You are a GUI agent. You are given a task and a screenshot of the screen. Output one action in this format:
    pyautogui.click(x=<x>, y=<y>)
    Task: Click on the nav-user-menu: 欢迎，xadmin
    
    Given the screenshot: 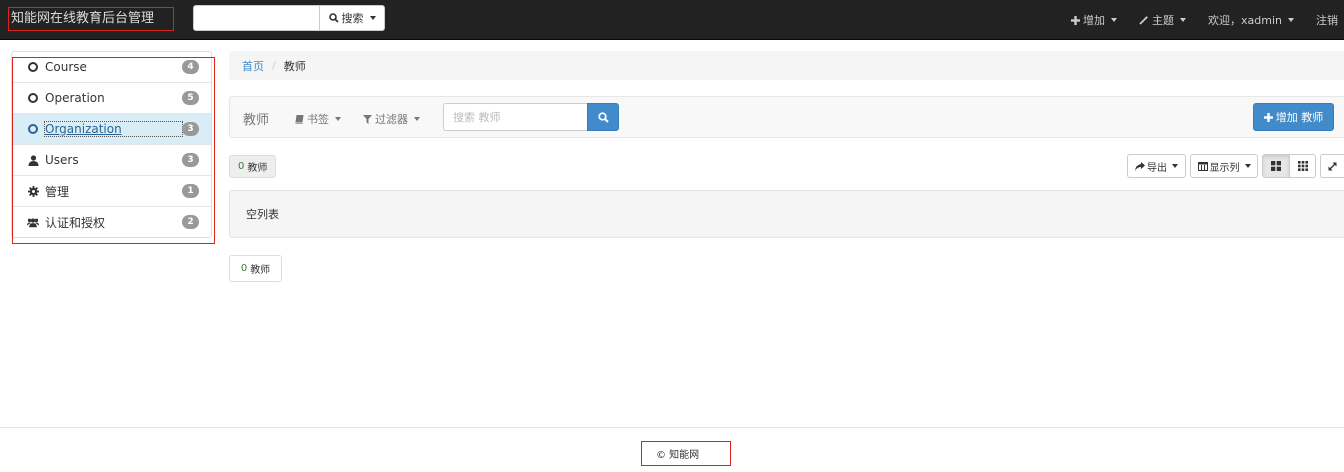 What is the action you would take?
    pyautogui.click(x=1251, y=20)
    